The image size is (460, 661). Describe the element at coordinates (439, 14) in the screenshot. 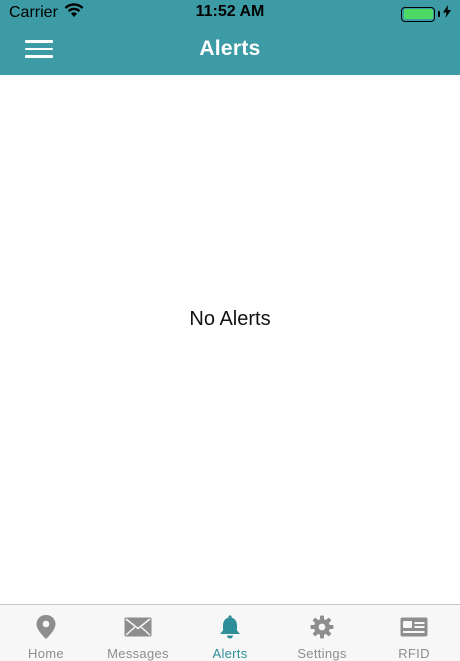

I see `battery-cap` at that location.